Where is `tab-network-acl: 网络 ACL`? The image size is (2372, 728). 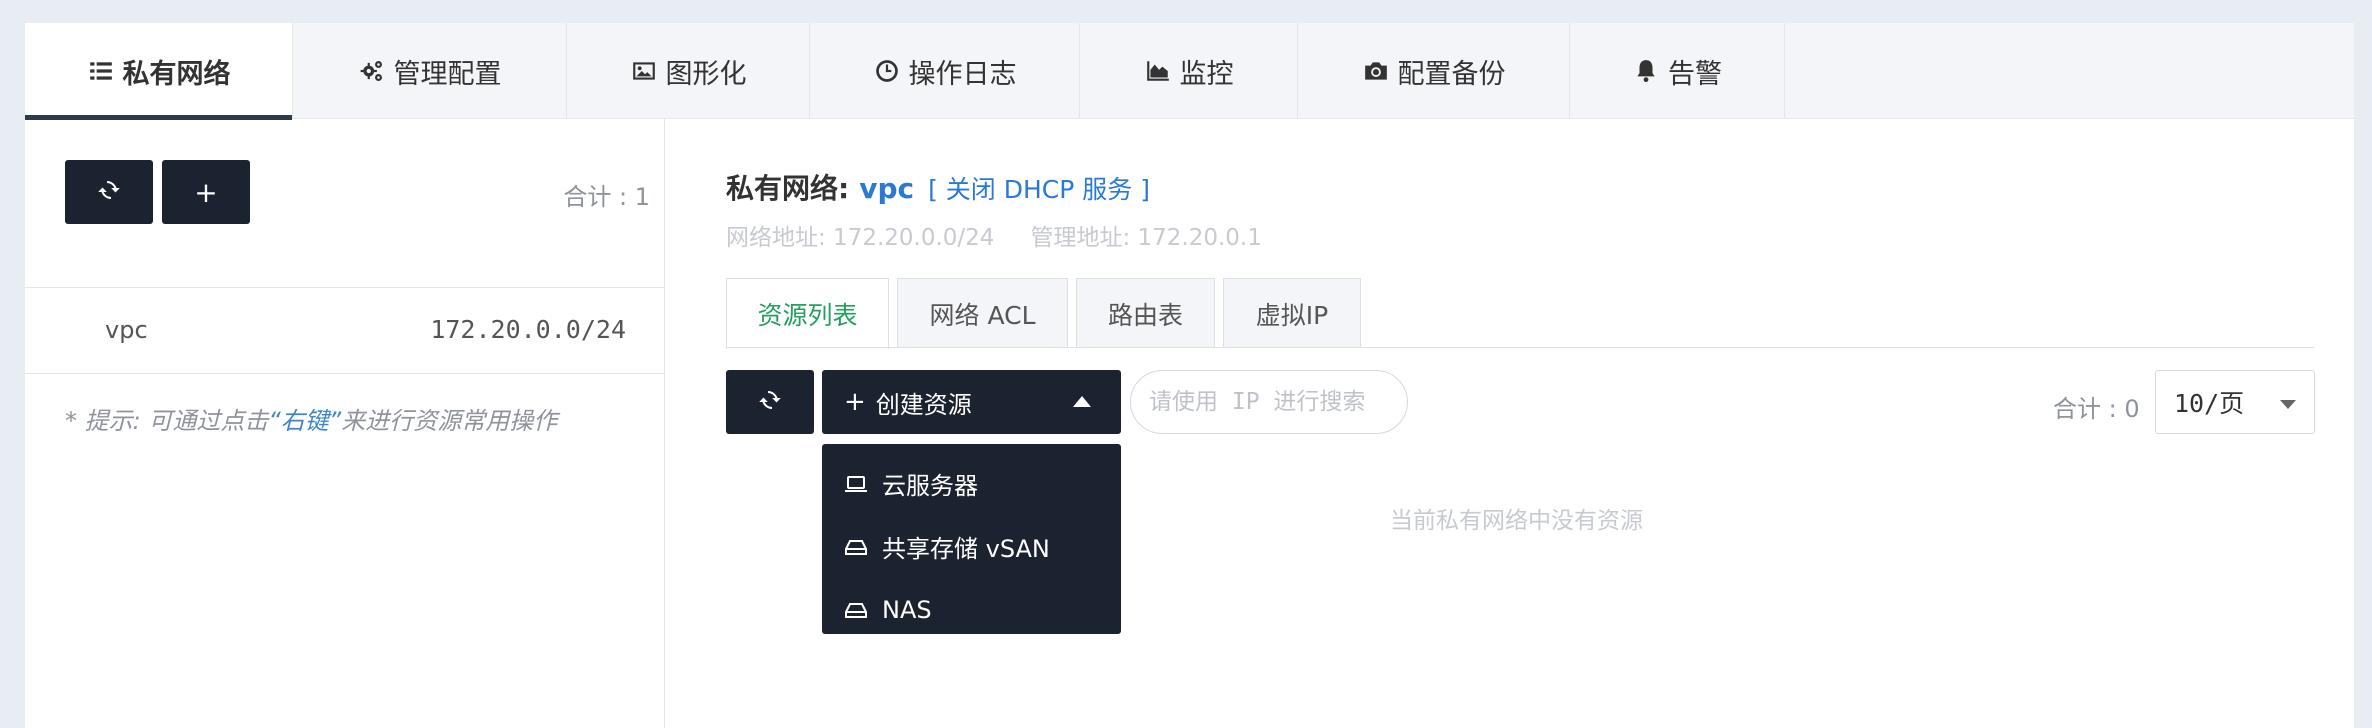
tab-network-acl: 网络 ACL is located at coordinates (982, 313).